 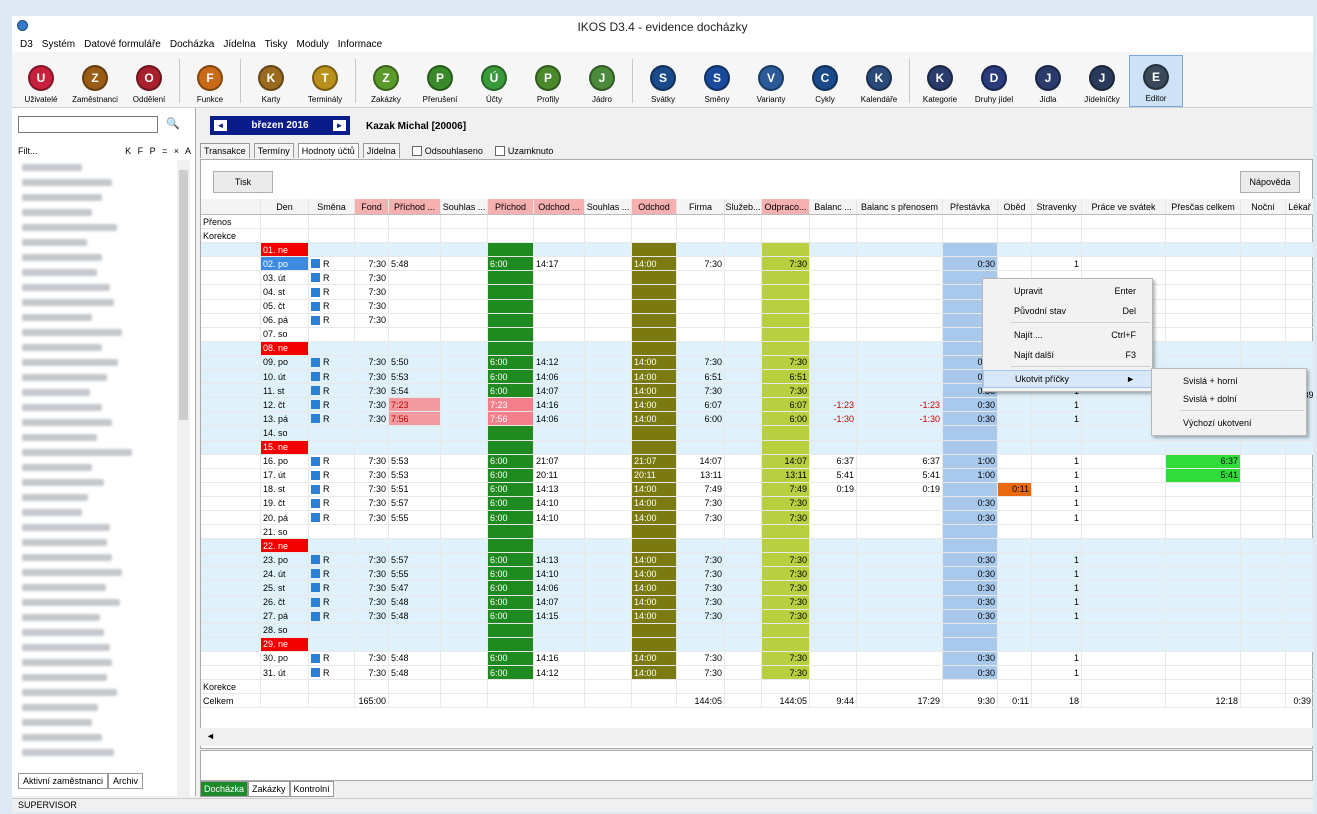 What do you see at coordinates (970, 206) in the screenshot?
I see `column-header-prestavka: Přestávka` at bounding box center [970, 206].